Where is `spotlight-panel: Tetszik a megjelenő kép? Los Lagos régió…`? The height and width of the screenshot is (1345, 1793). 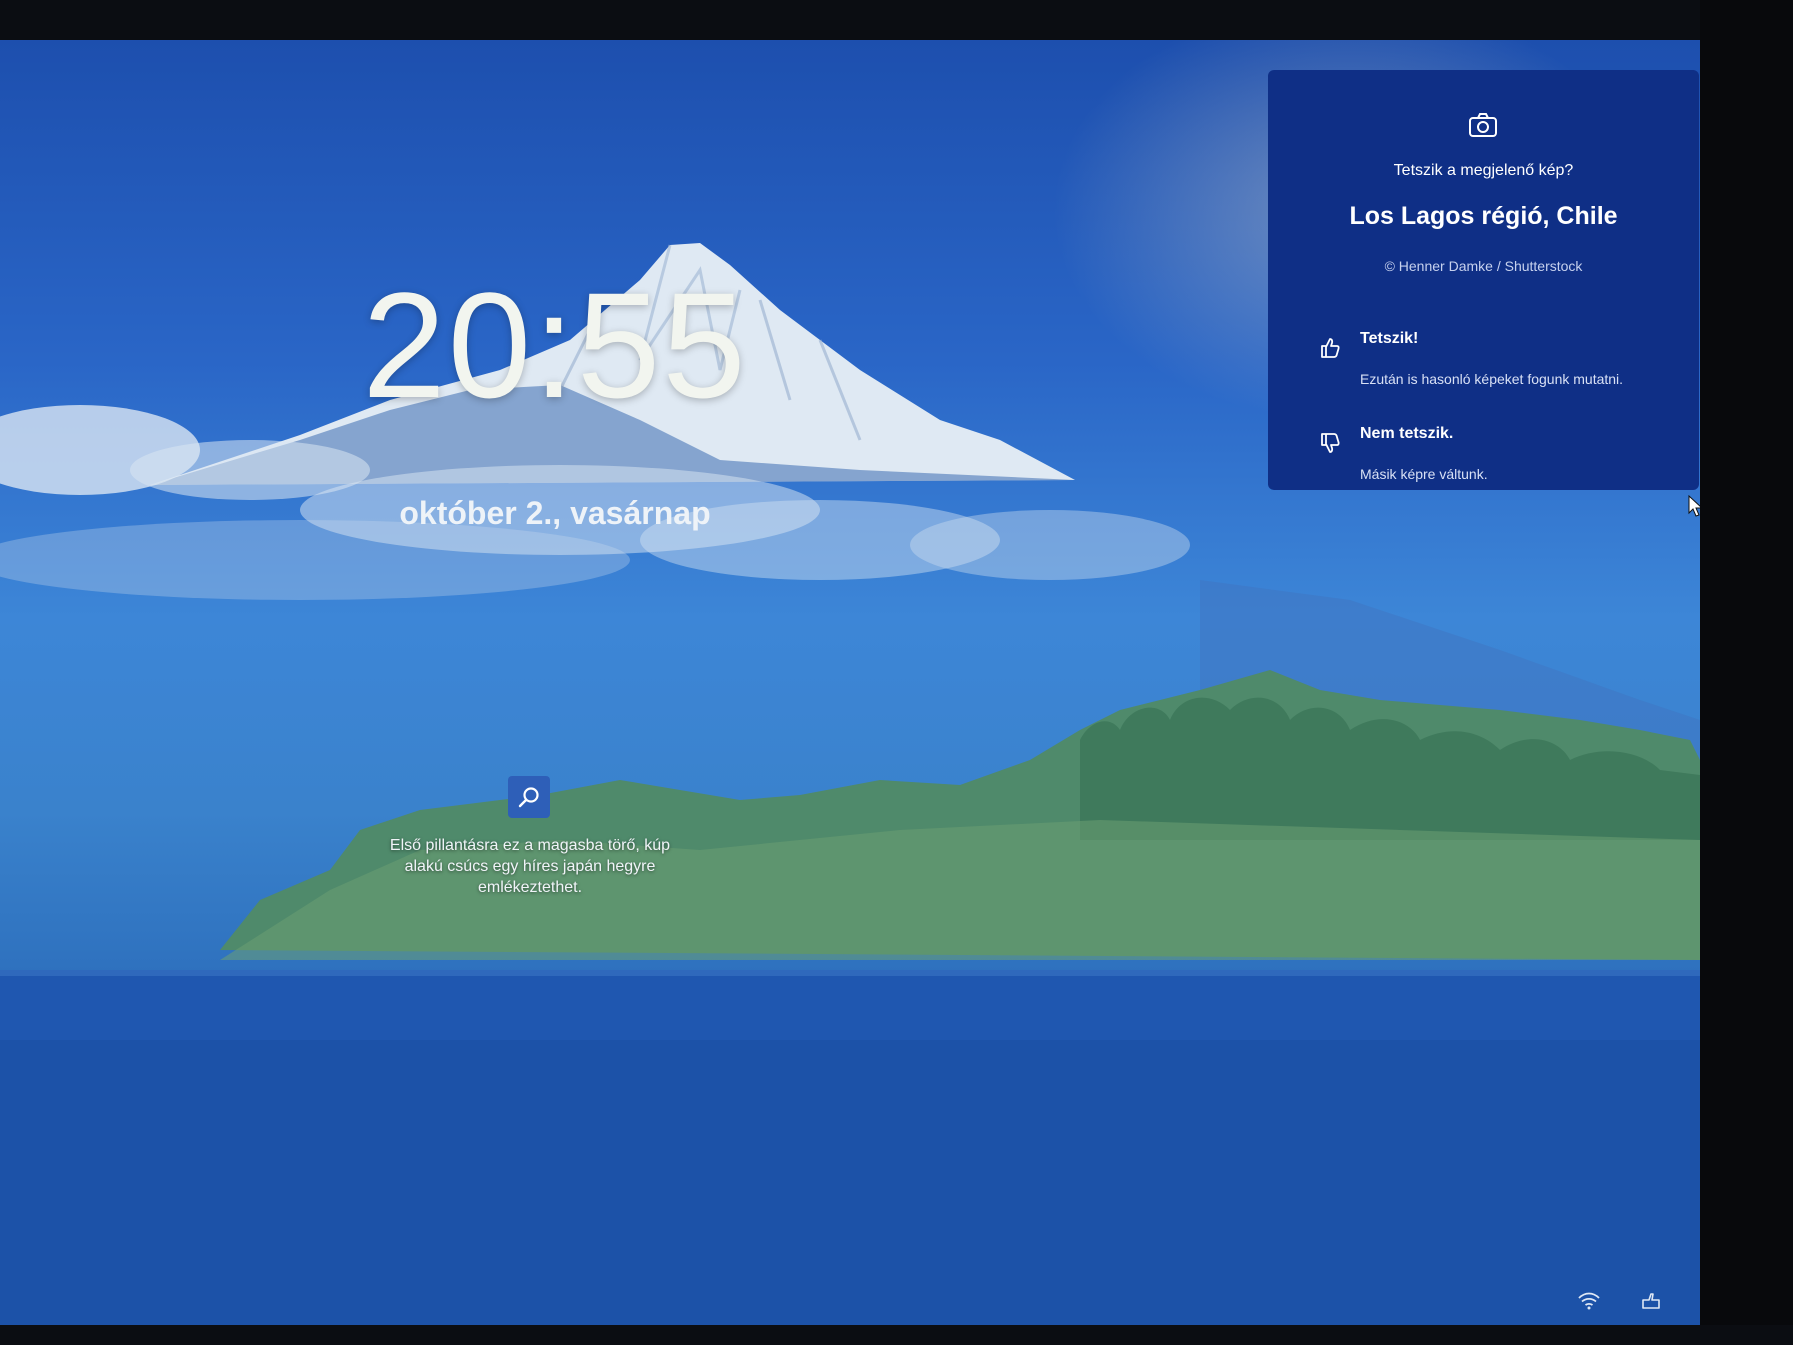
spotlight-panel: Tetszik a megjelenő kép? Los Lagos régió… is located at coordinates (1483, 280).